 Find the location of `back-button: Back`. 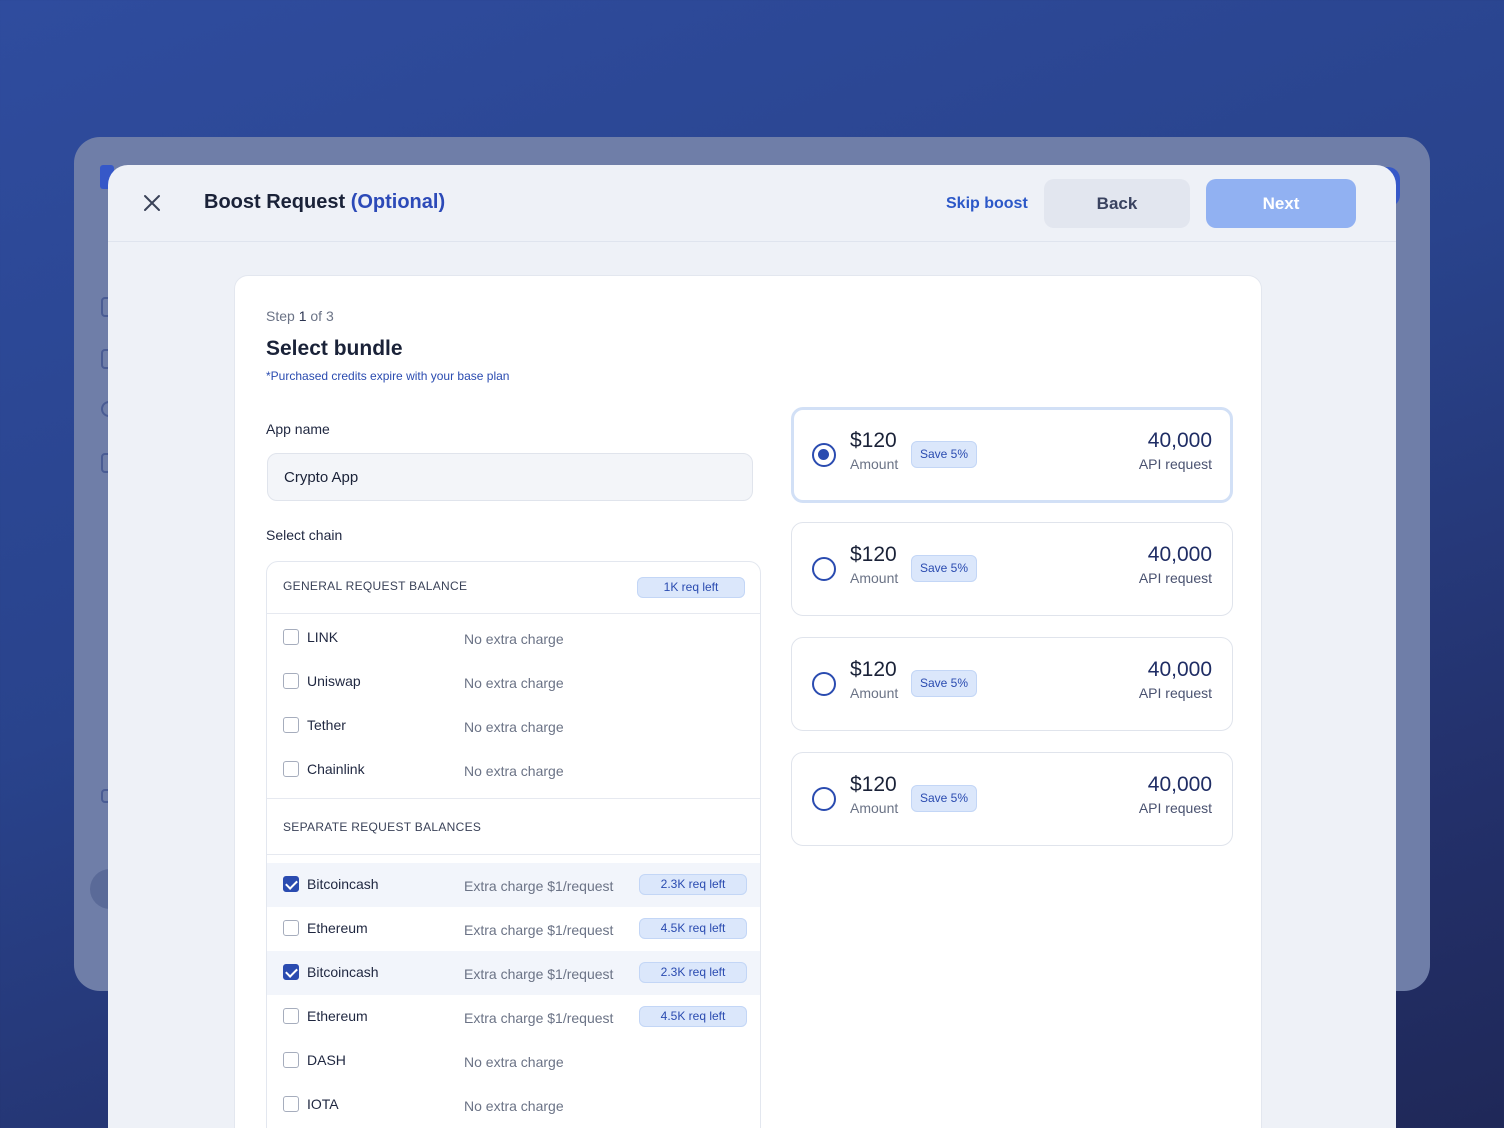

back-button: Back is located at coordinates (1117, 203).